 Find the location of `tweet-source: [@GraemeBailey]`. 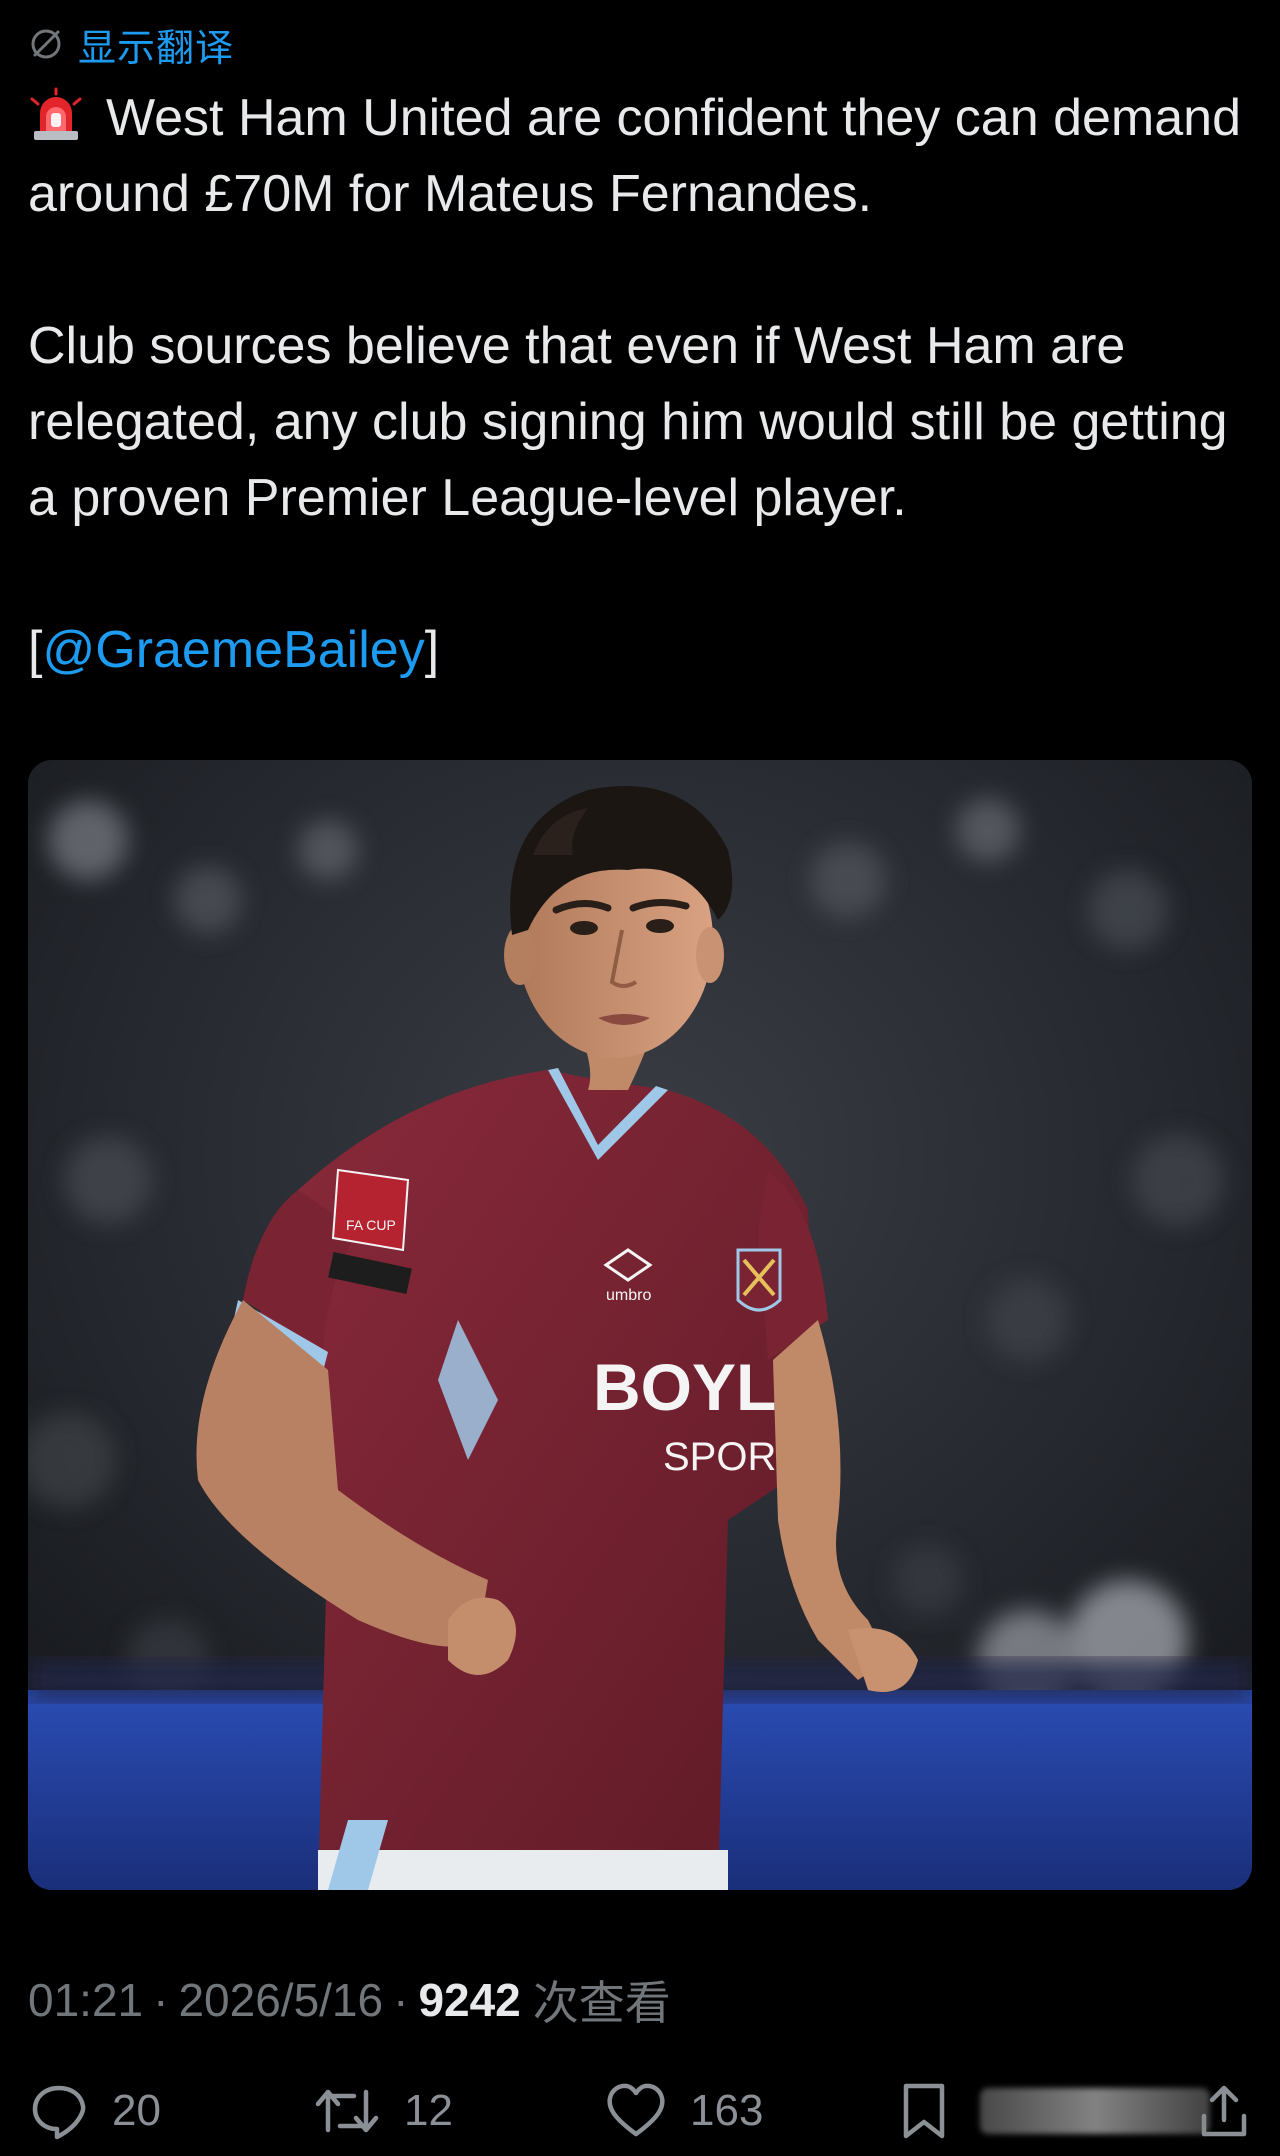

tweet-source: [@GraemeBailey] is located at coordinates (643, 650).